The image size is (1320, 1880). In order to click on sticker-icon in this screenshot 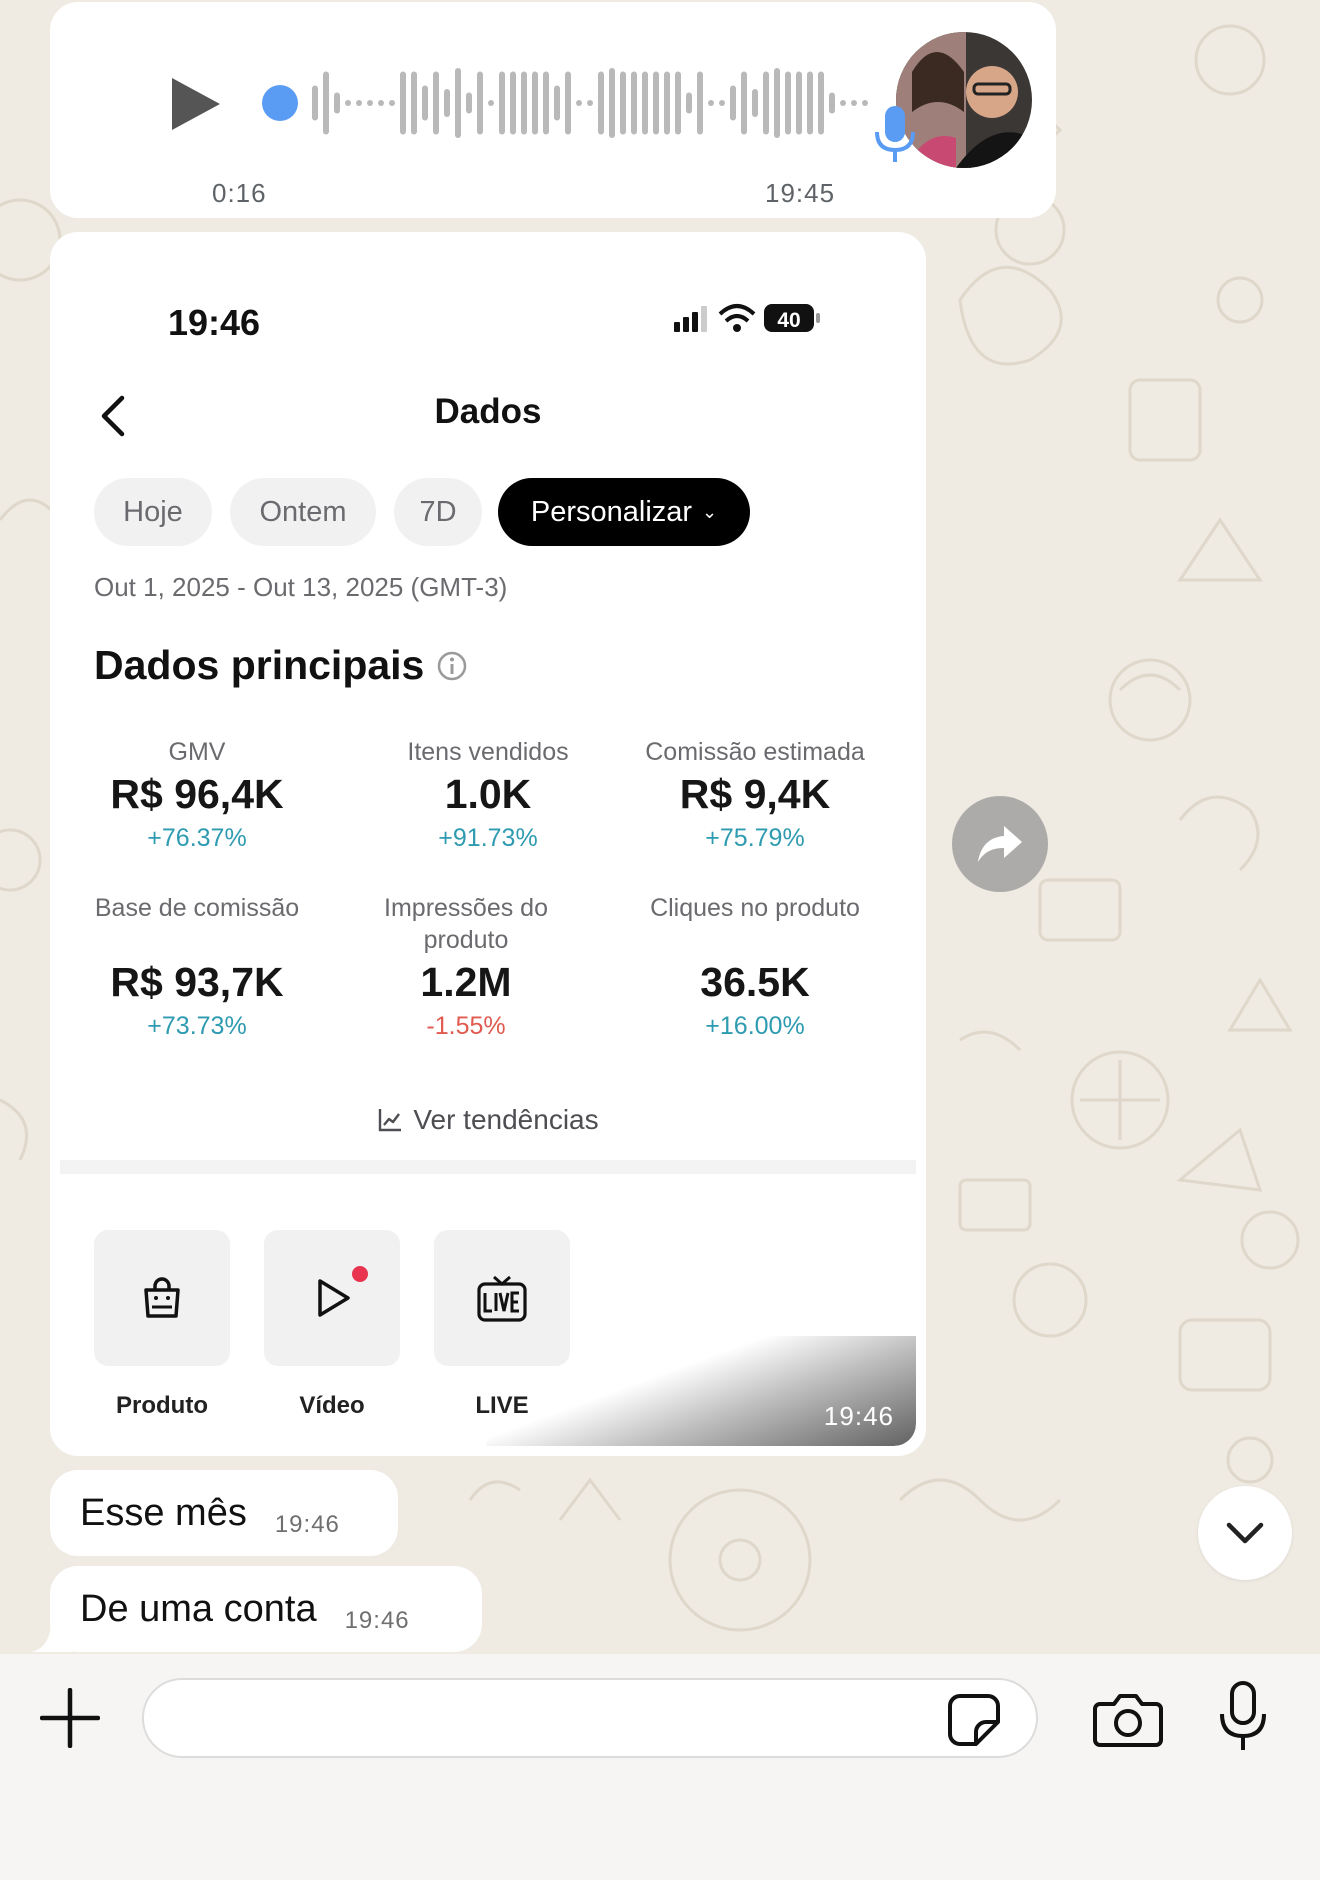, I will do `click(974, 1720)`.